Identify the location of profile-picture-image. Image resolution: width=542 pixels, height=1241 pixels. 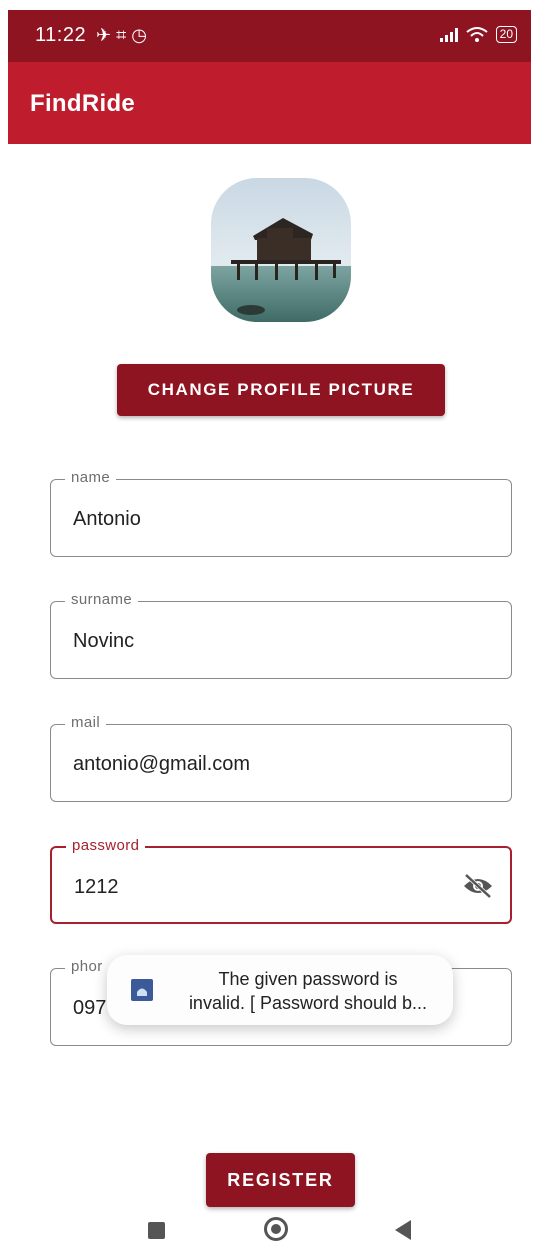
(281, 250).